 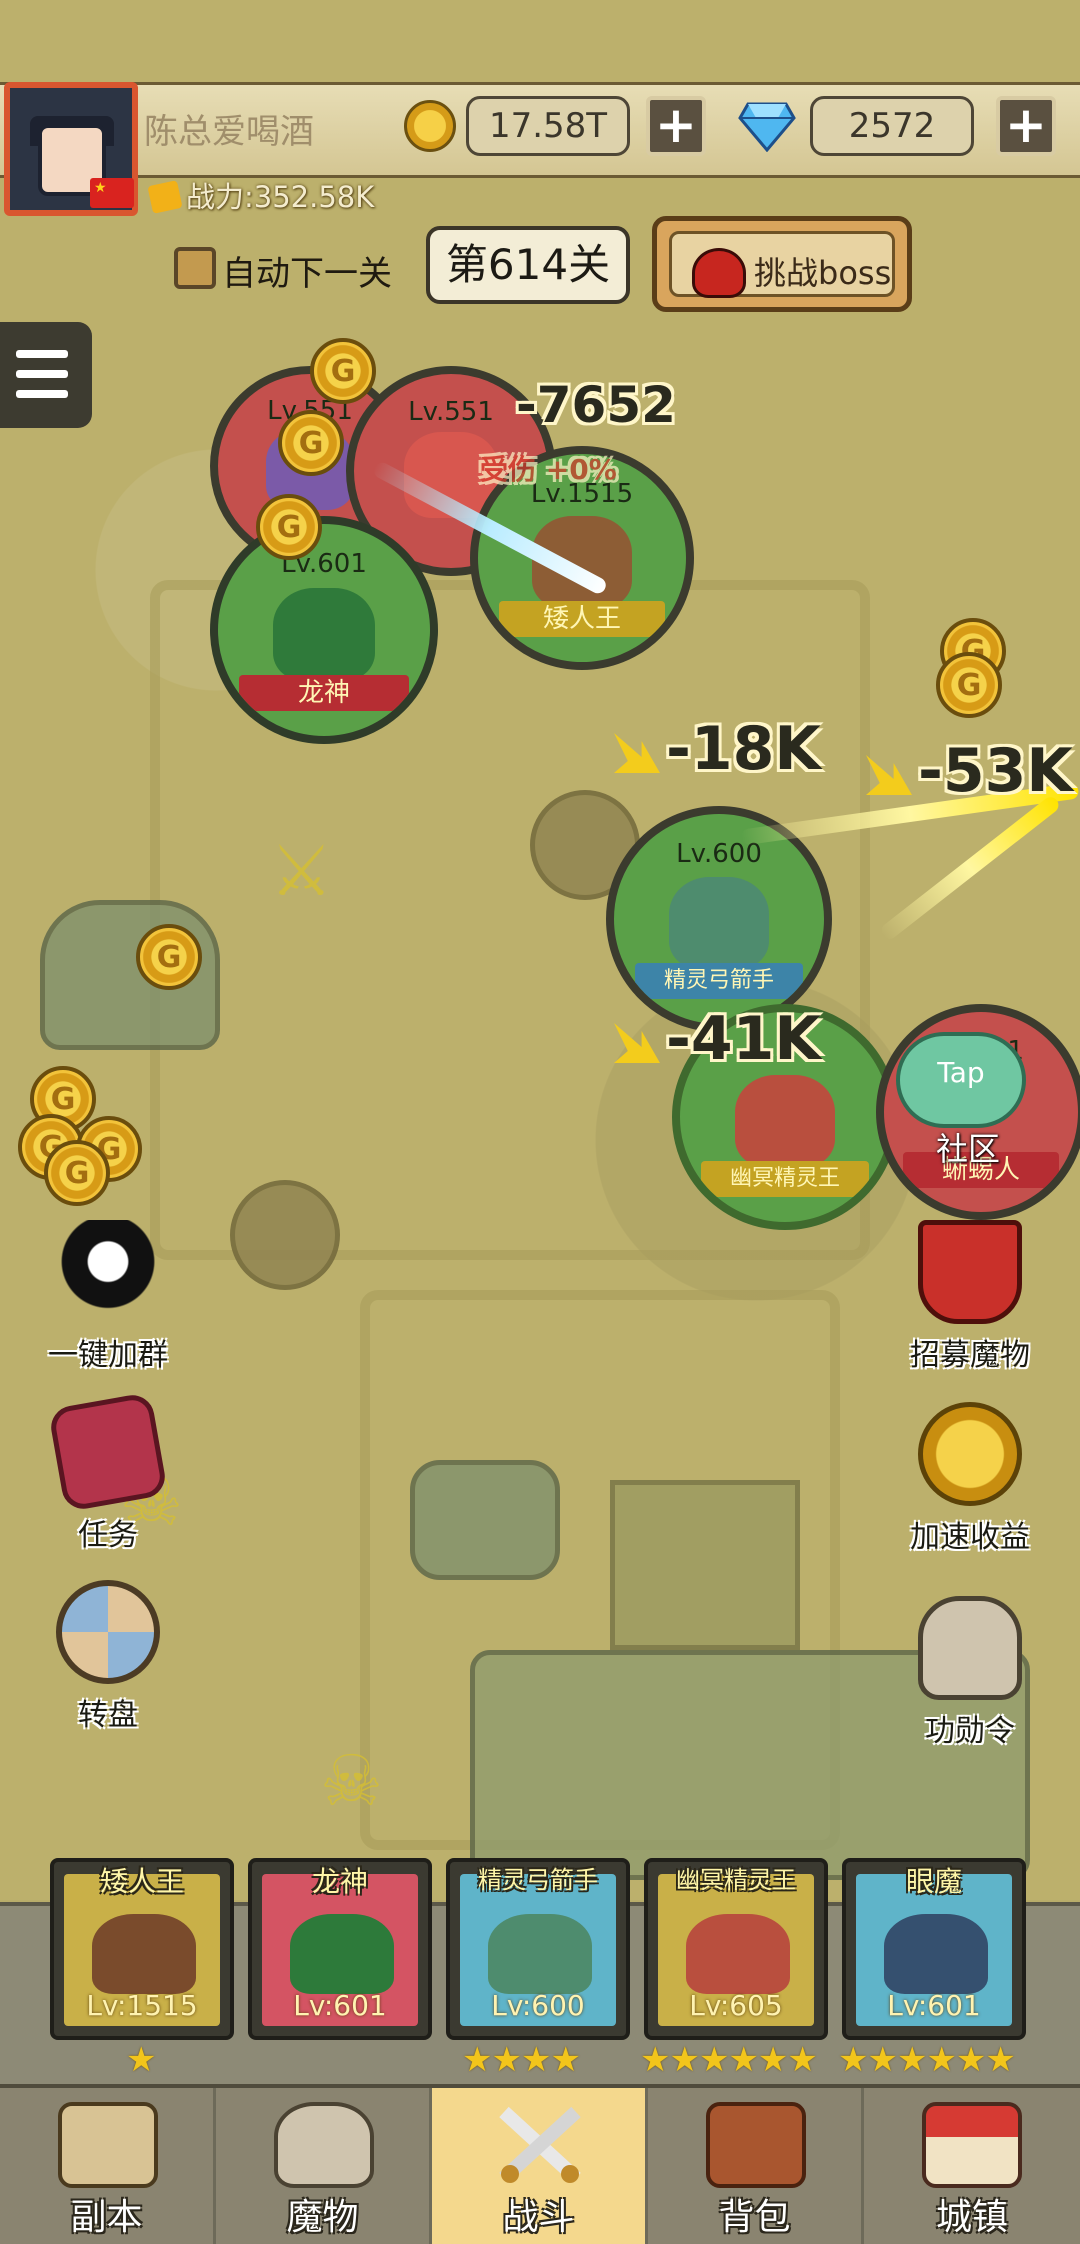 What do you see at coordinates (548, 469) in the screenshot?
I see `damage-buff-text: 受伤 +0%` at bounding box center [548, 469].